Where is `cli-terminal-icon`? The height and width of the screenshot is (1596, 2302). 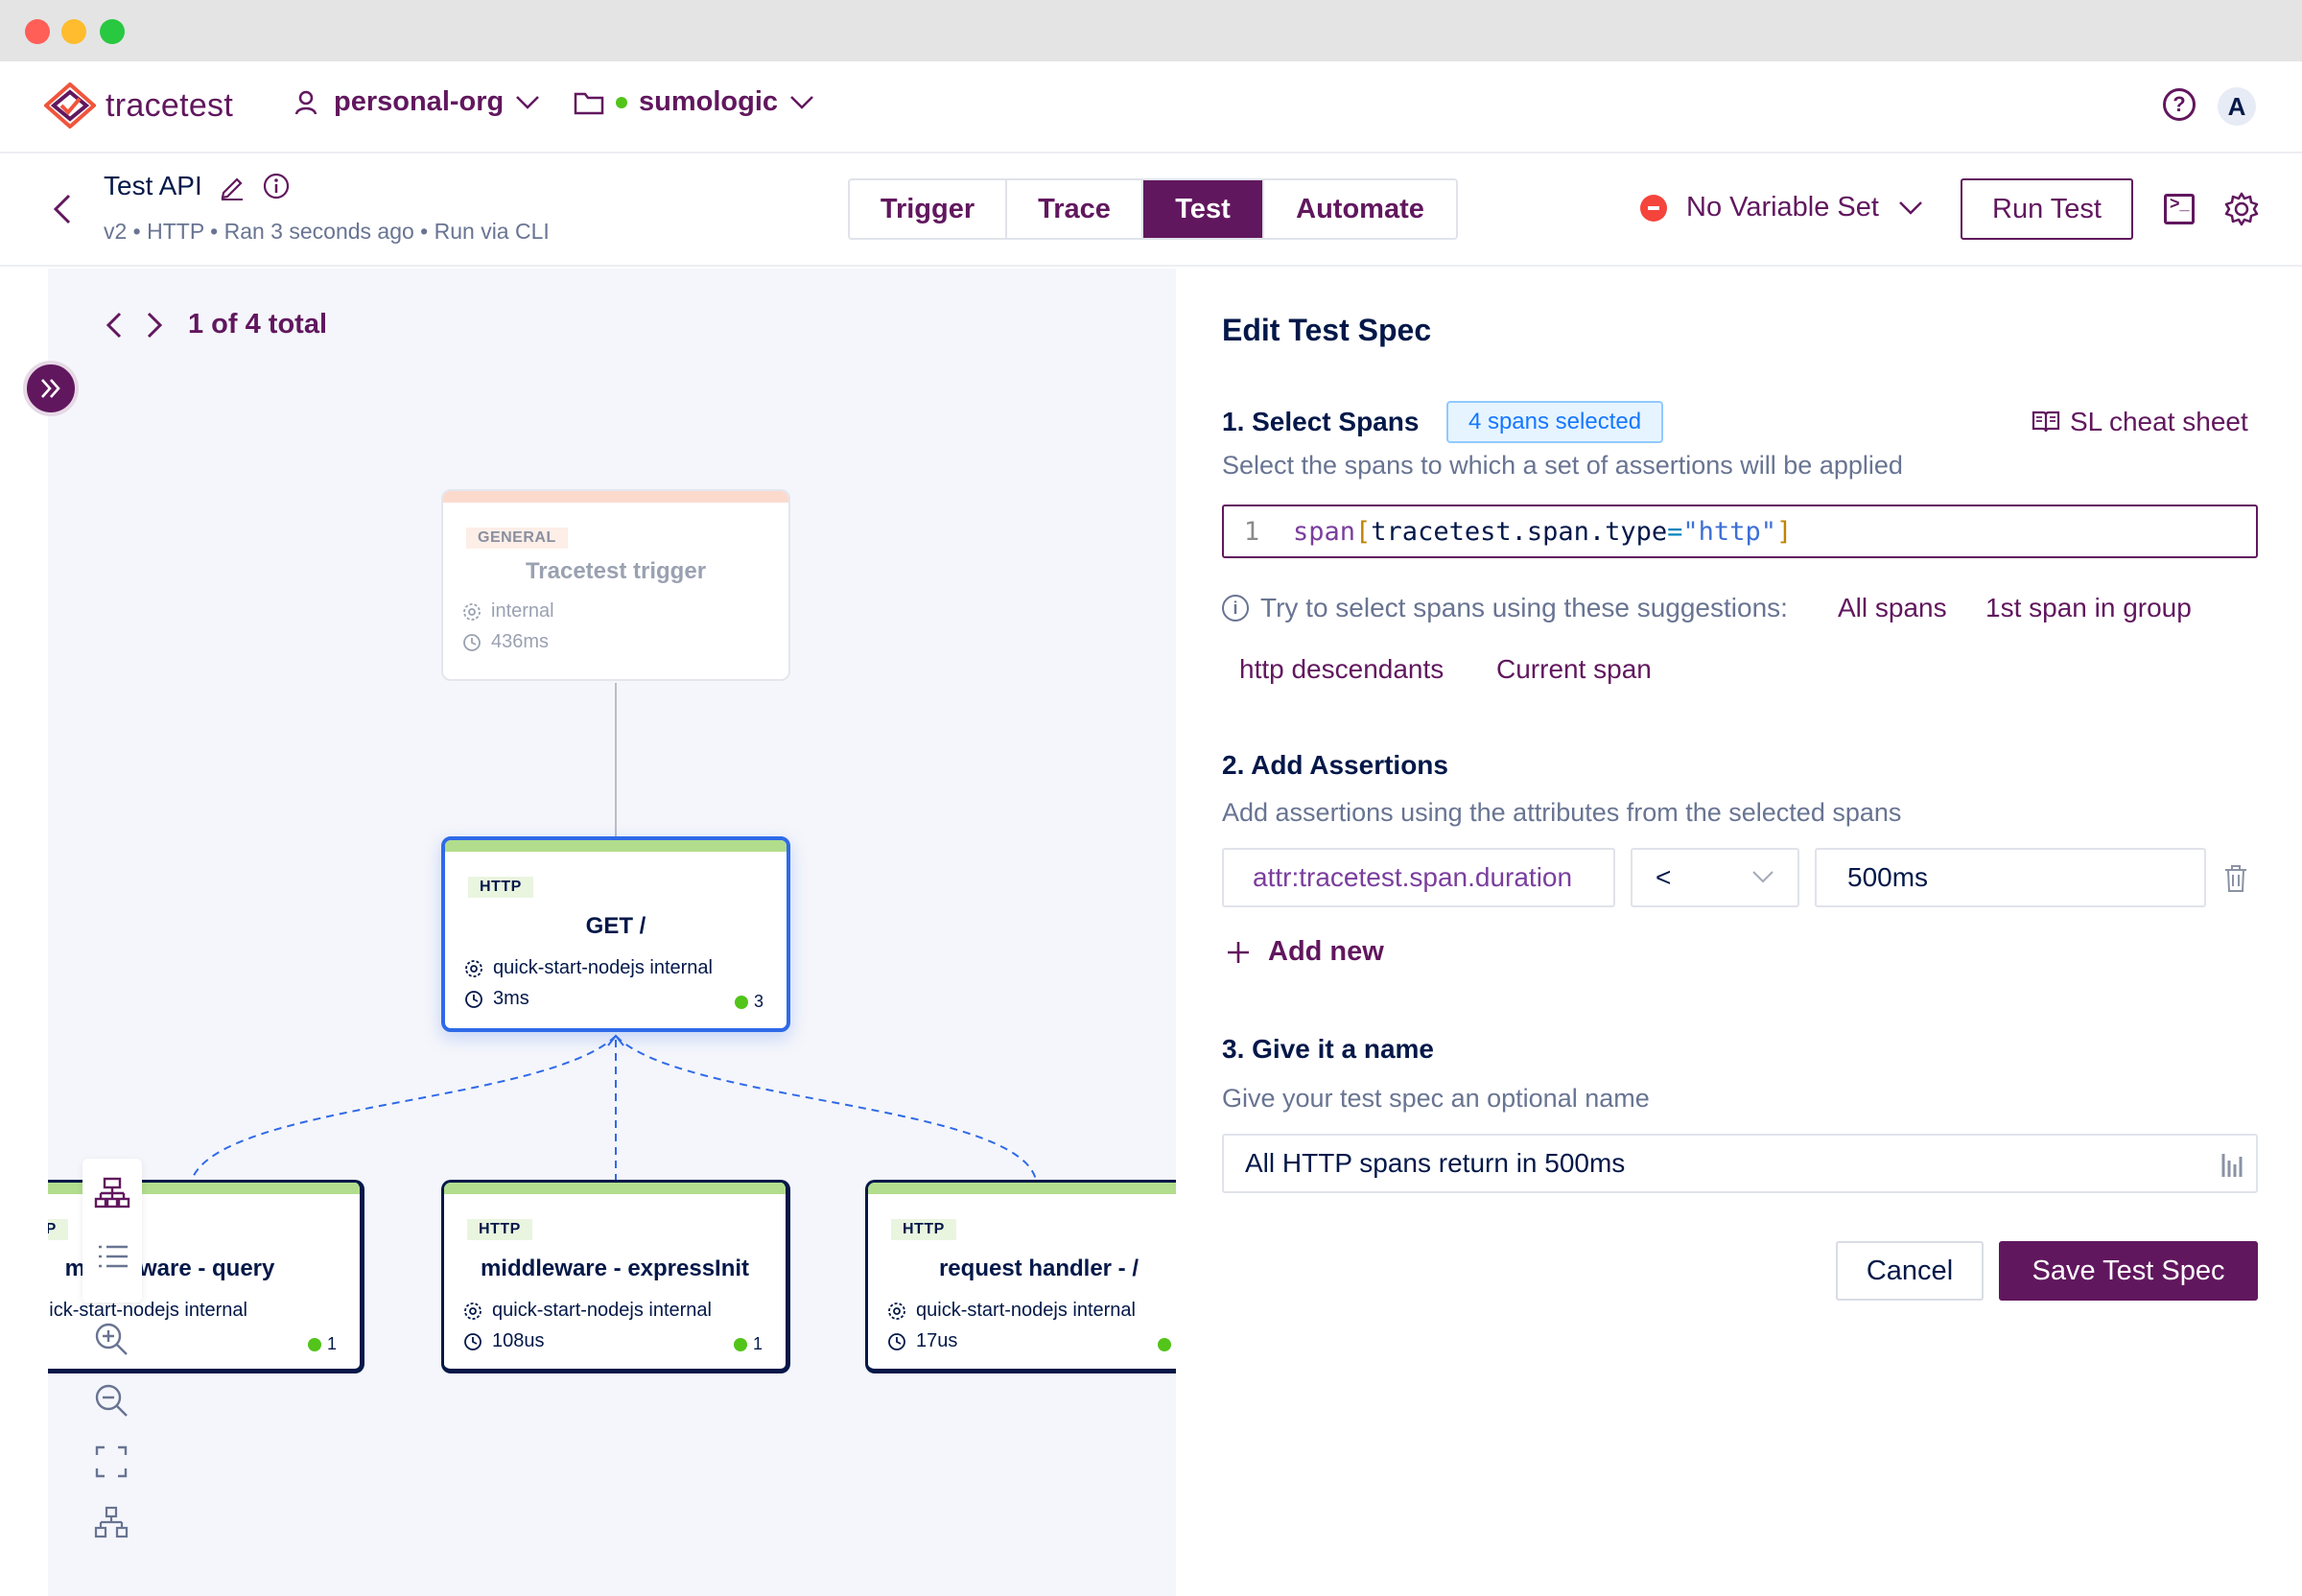 cli-terminal-icon is located at coordinates (2179, 209).